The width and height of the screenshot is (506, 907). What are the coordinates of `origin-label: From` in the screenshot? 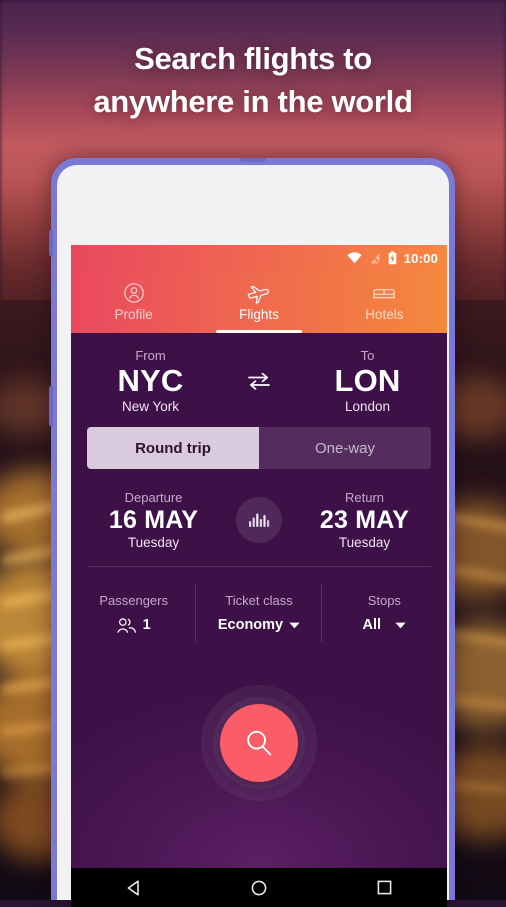 It's located at (150, 355).